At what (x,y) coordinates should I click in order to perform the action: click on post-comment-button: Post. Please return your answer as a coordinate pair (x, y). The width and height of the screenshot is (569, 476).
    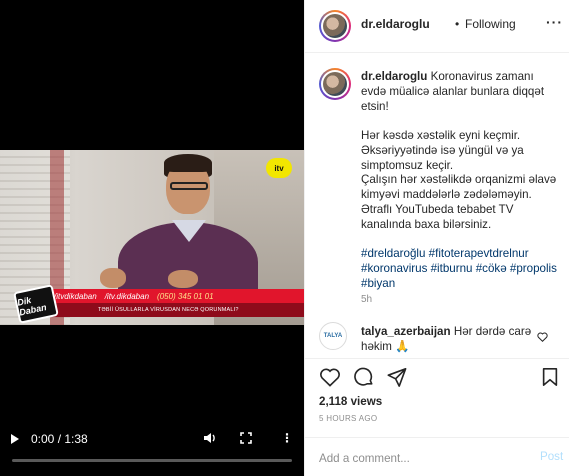
    Looking at the image, I should click on (551, 456).